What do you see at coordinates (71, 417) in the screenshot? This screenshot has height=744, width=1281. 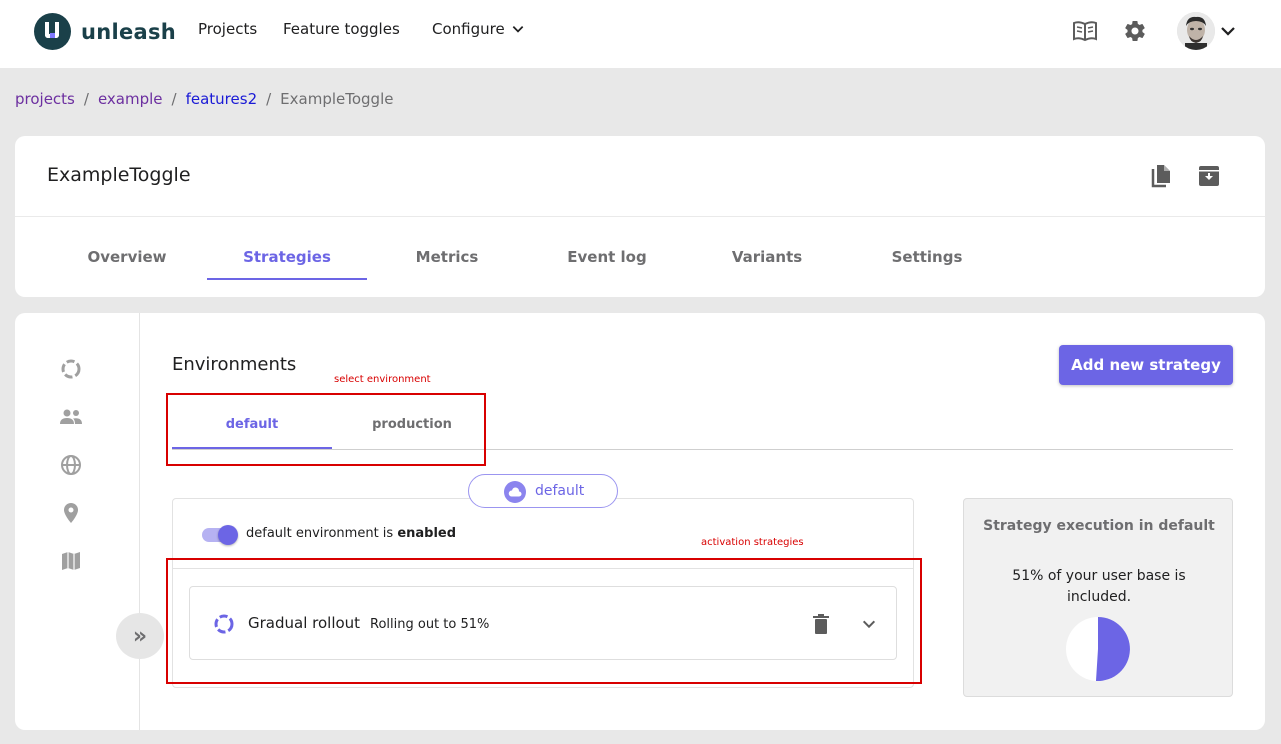 I see `users-icon` at bounding box center [71, 417].